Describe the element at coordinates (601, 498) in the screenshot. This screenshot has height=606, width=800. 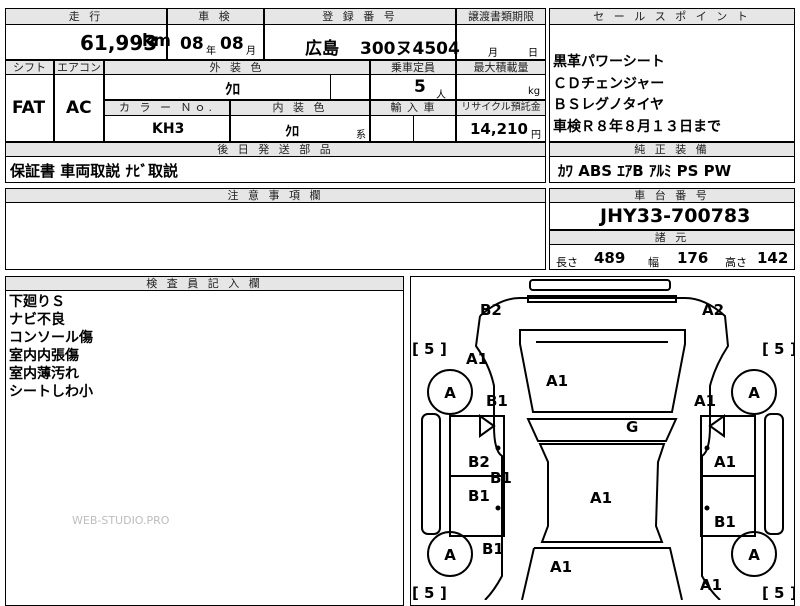
I see `mark-roof-rear: A1` at that location.